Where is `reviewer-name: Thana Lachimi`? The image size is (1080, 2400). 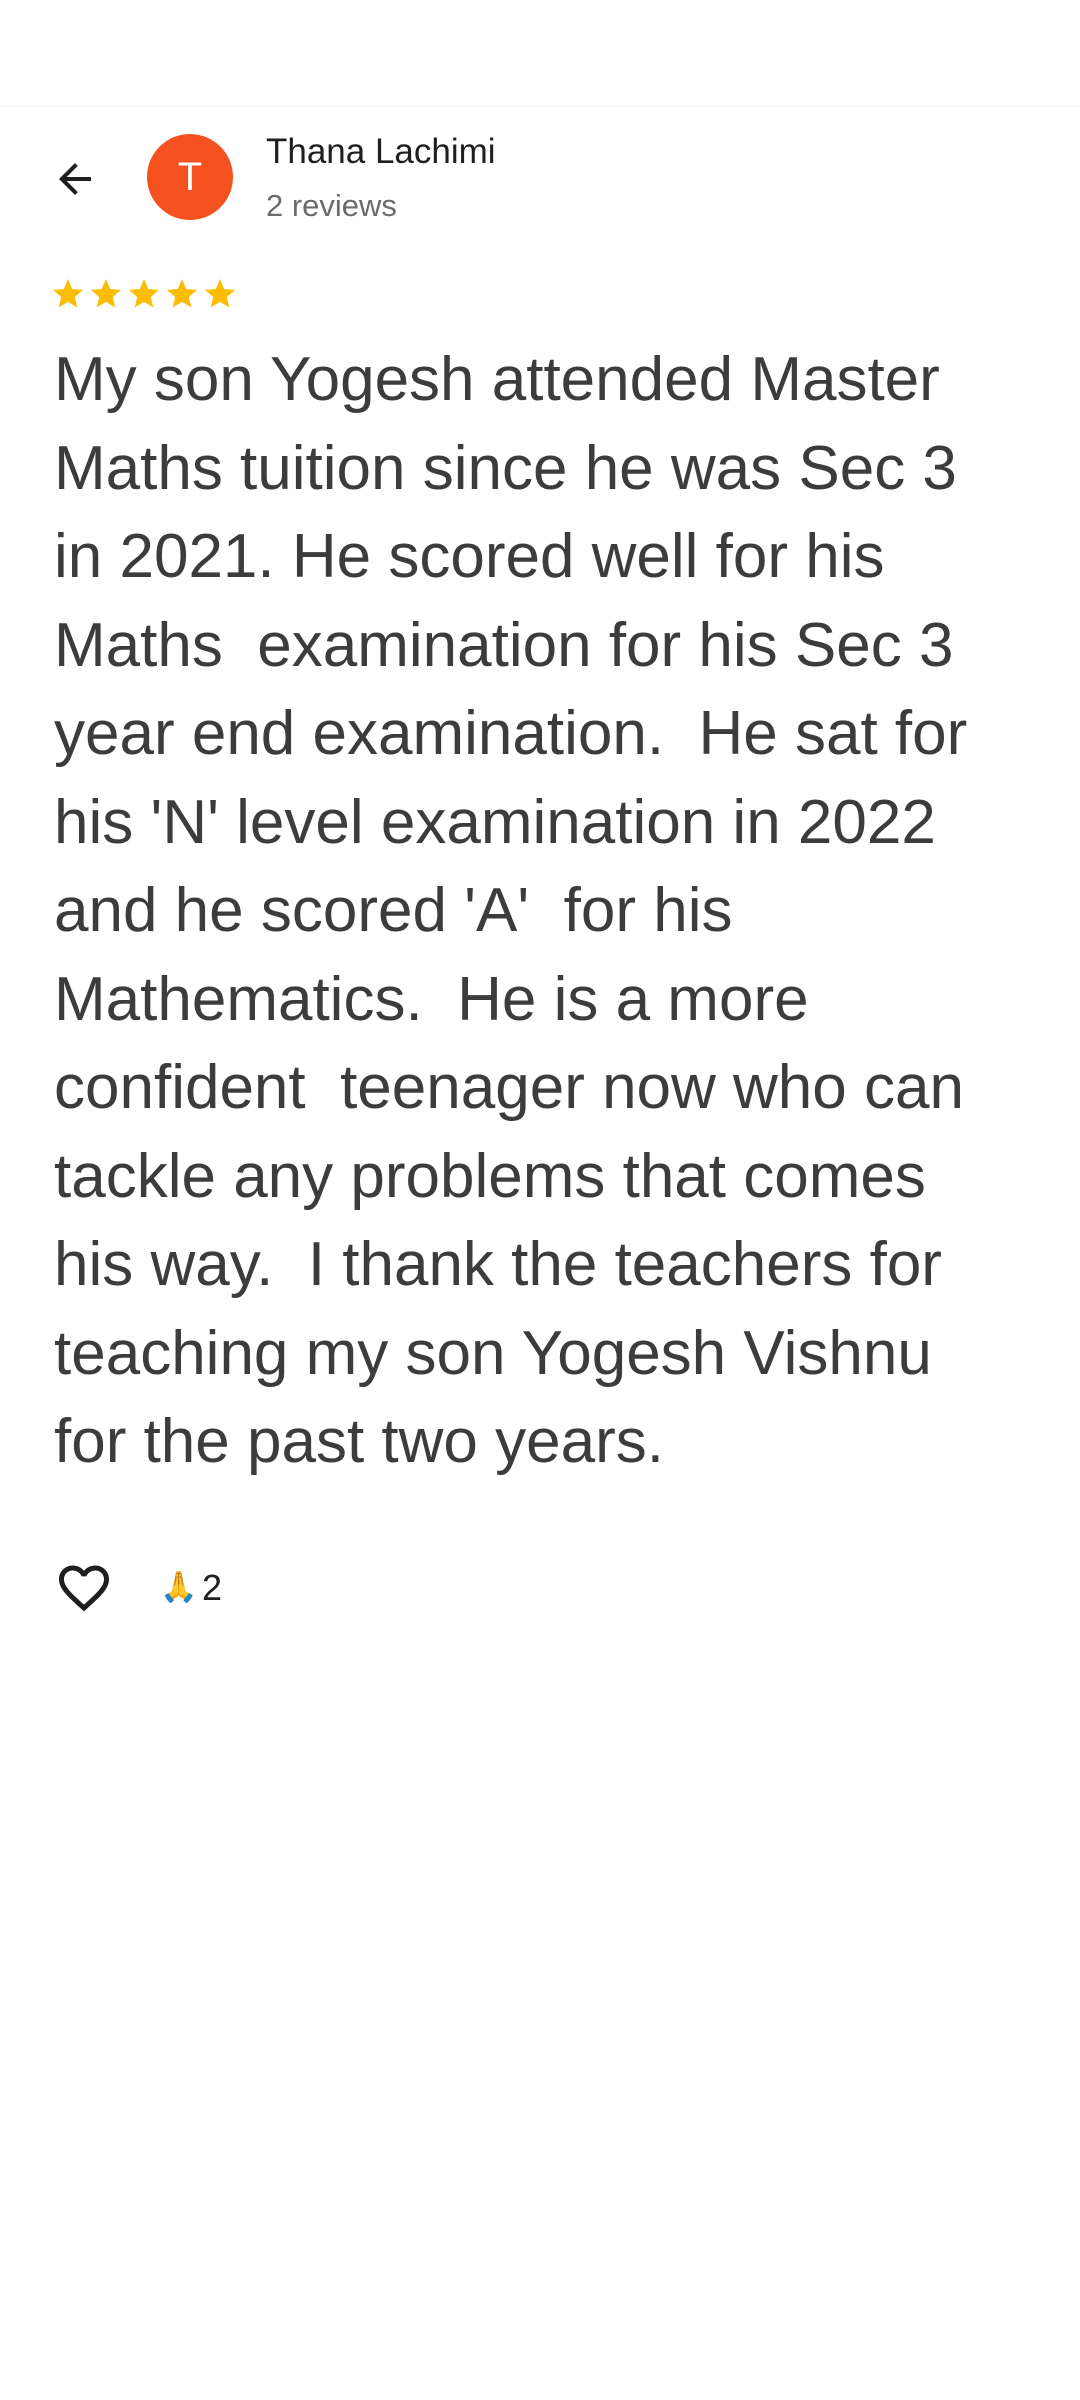
reviewer-name: Thana Lachimi is located at coordinates (381, 152).